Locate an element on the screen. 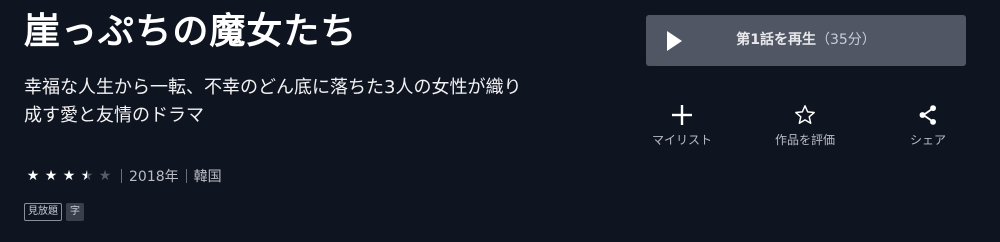  meta-row: ★ ★ ★ ★ ★ 2018年 韓国 is located at coordinates (123, 176).